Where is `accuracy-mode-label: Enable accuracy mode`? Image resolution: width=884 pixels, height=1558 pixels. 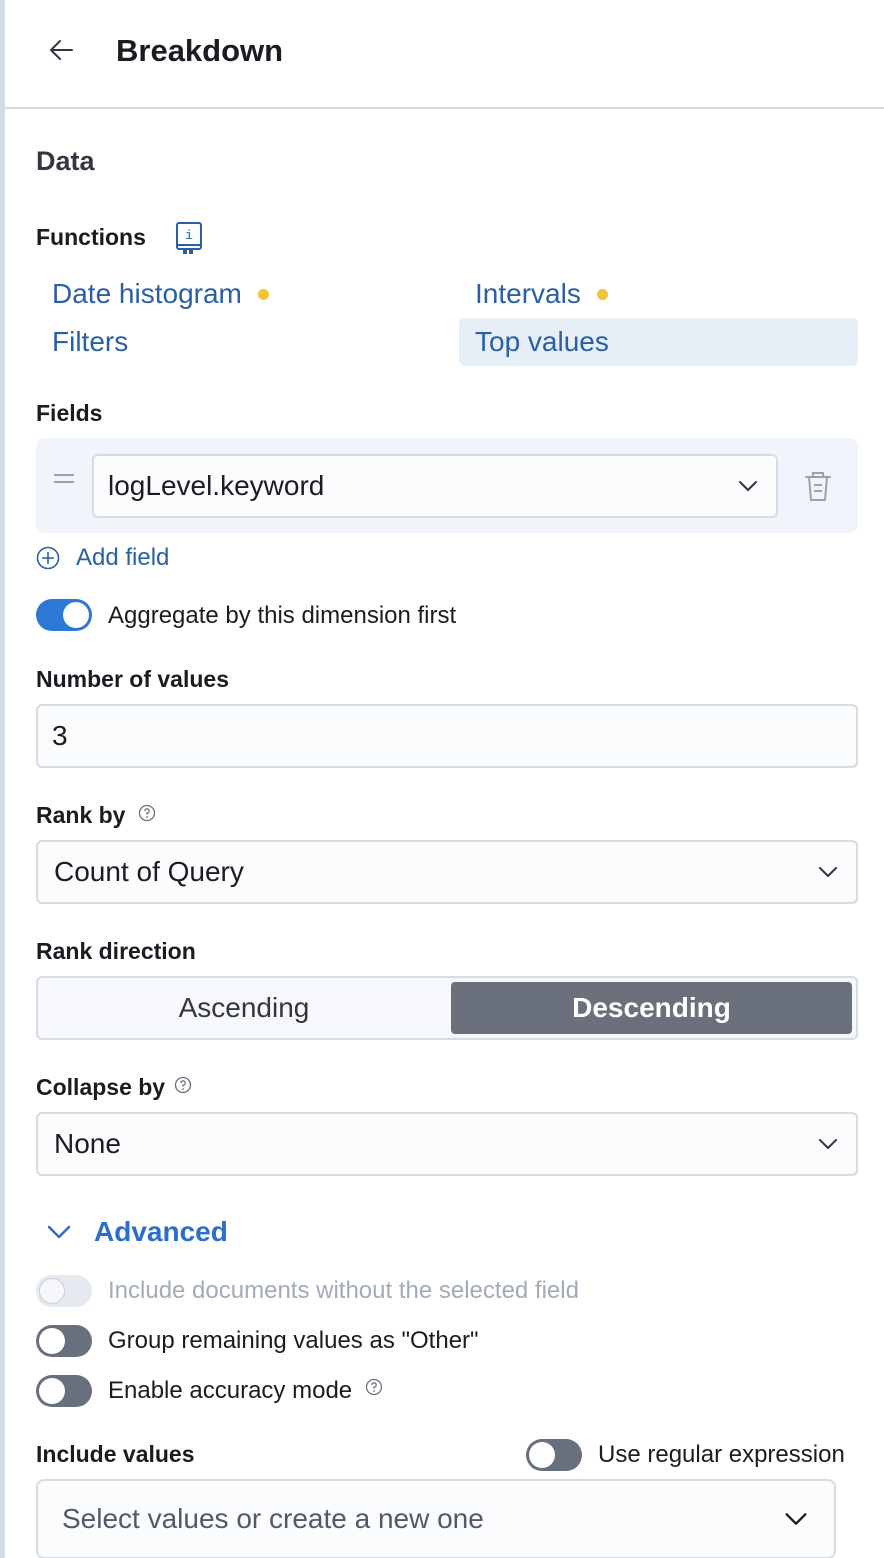
accuracy-mode-label: Enable accuracy mode is located at coordinates (245, 1391).